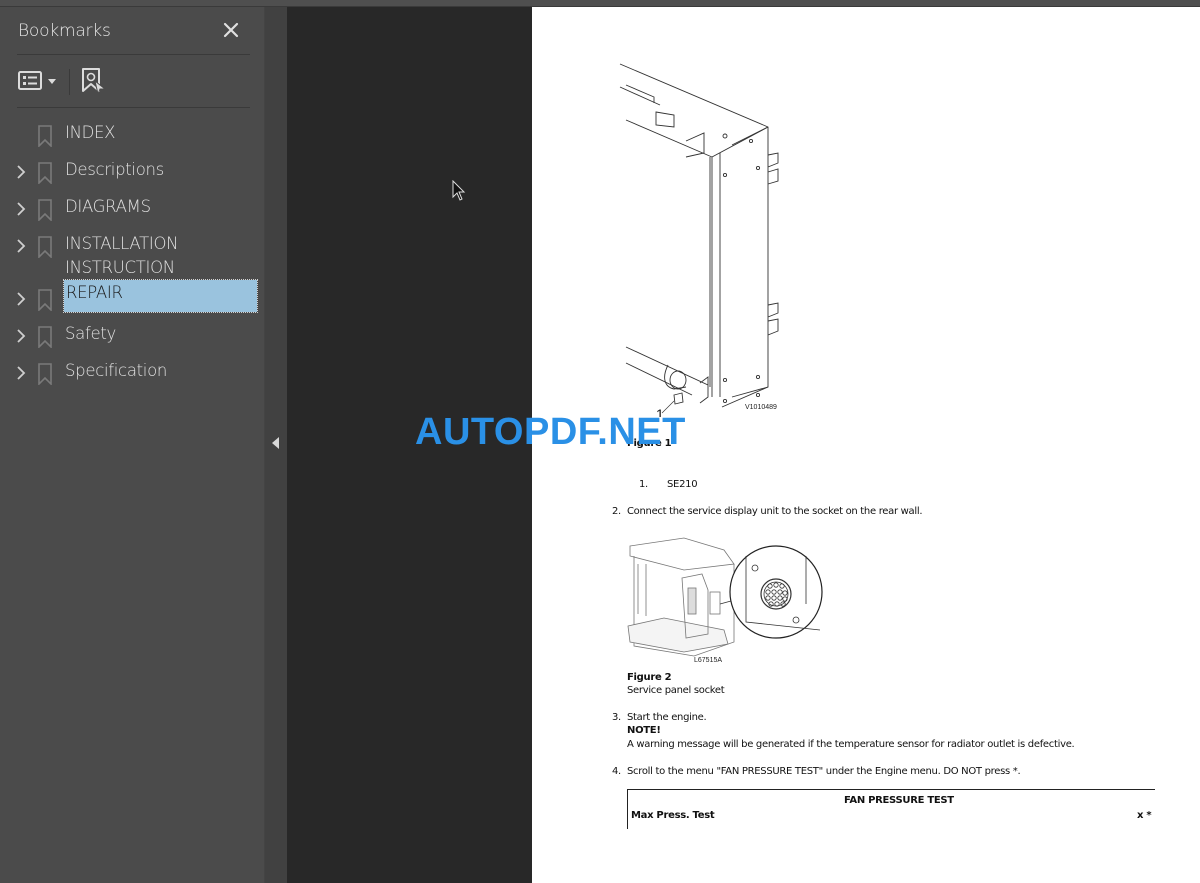  What do you see at coordinates (90, 132) in the screenshot?
I see `bookmark-label: INDEX` at bounding box center [90, 132].